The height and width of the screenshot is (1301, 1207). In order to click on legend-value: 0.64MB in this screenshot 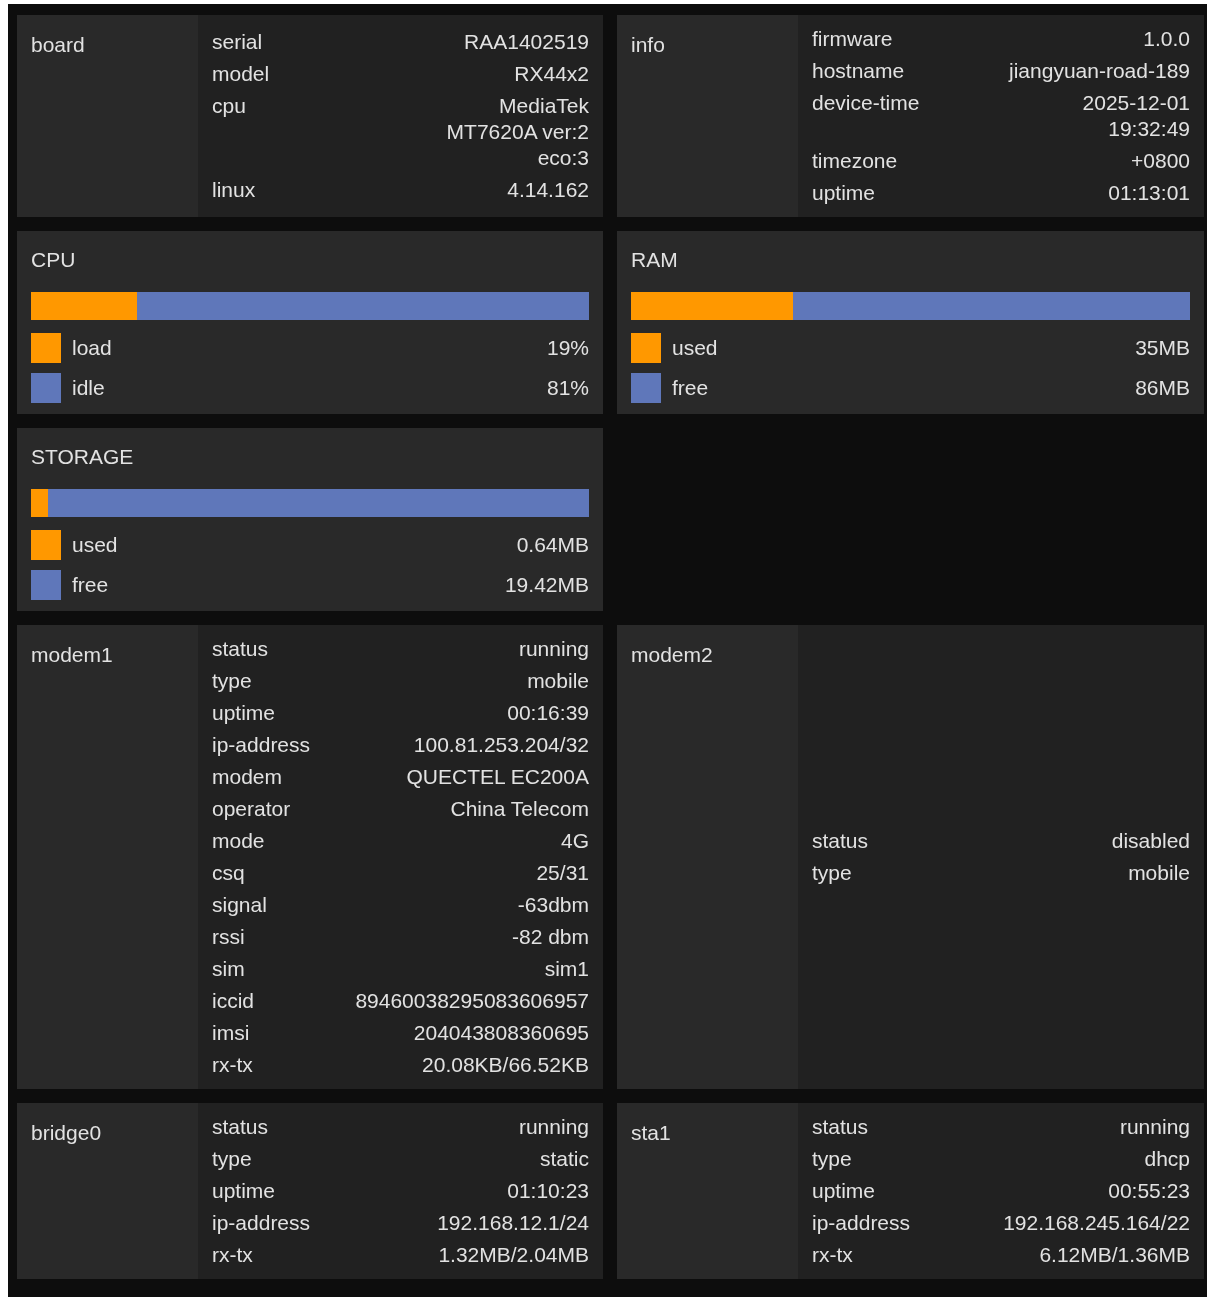, I will do `click(552, 545)`.